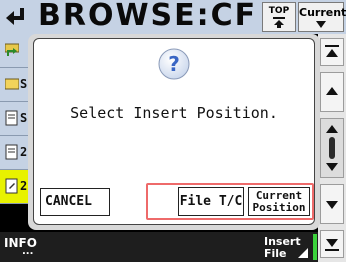 Image resolution: width=346 pixels, height=262 pixels. Describe the element at coordinates (282, 241) in the screenshot. I see `insert-label: Insert` at that location.